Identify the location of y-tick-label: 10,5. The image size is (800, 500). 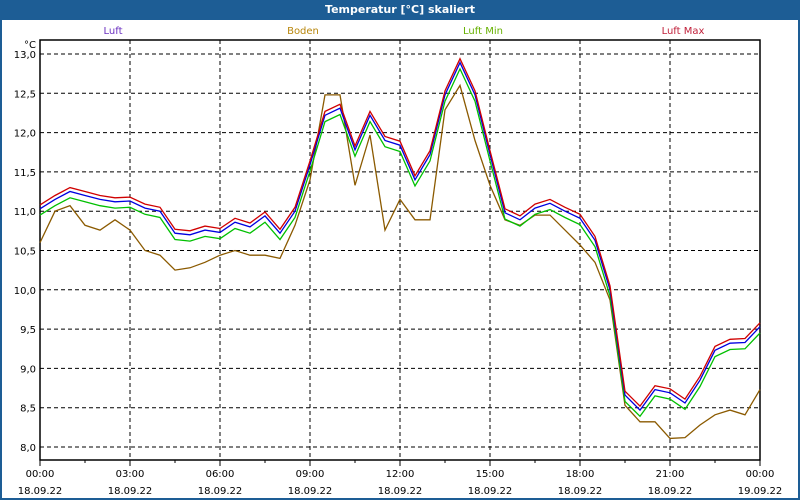
(25, 252).